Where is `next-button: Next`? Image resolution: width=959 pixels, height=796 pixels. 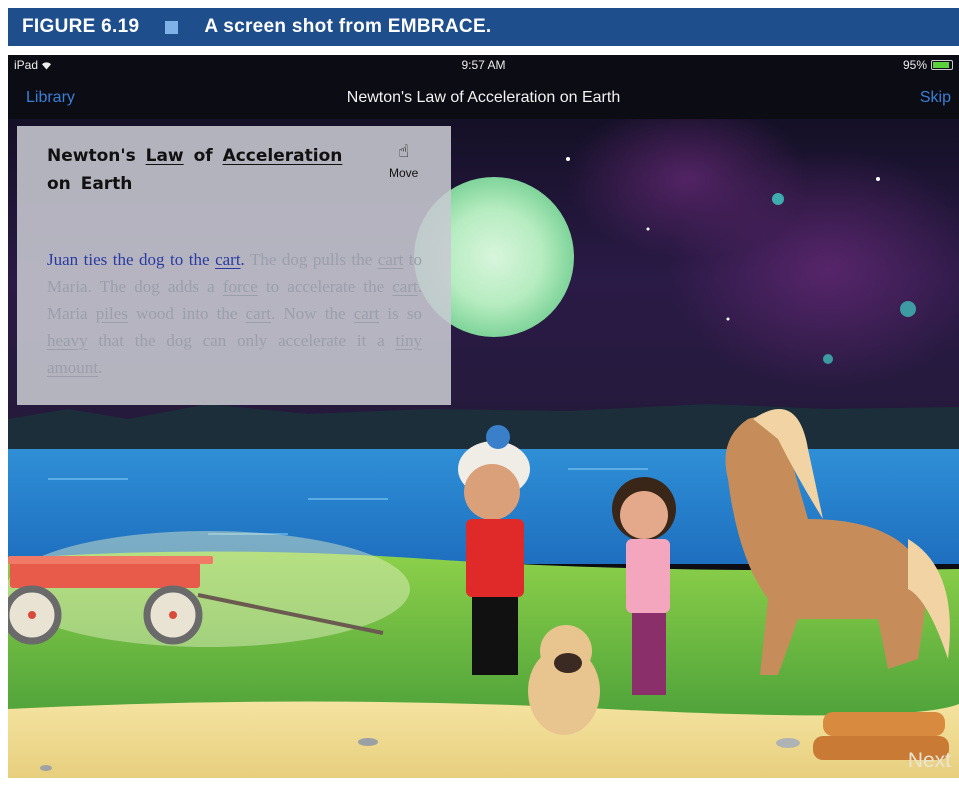
next-button: Next is located at coordinates (929, 761).